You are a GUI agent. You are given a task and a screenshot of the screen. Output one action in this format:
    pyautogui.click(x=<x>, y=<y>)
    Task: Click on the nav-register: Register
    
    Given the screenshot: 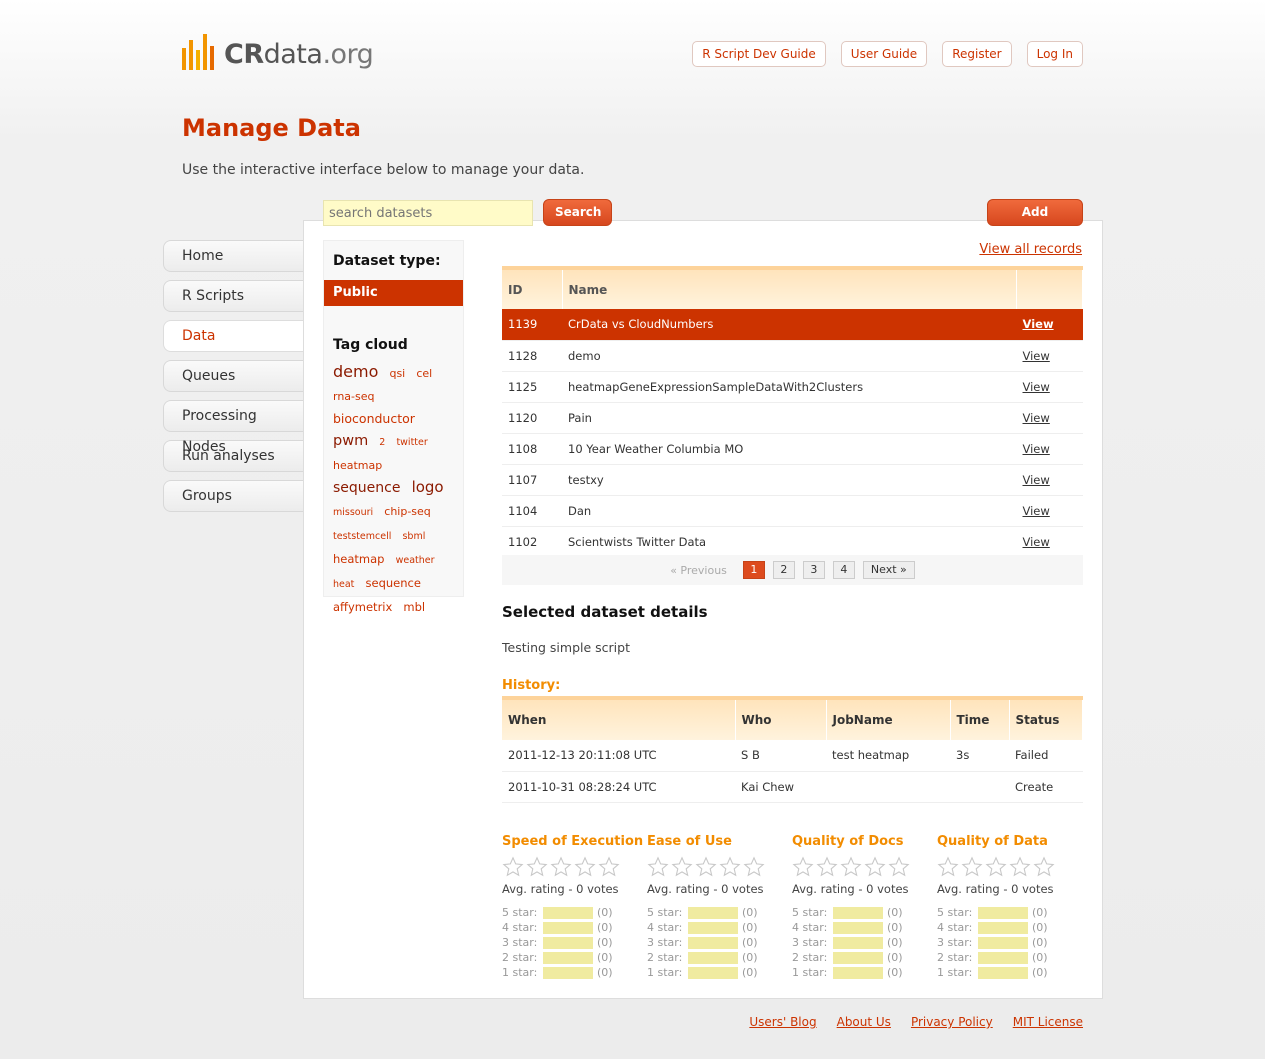 What is the action you would take?
    pyautogui.click(x=977, y=54)
    